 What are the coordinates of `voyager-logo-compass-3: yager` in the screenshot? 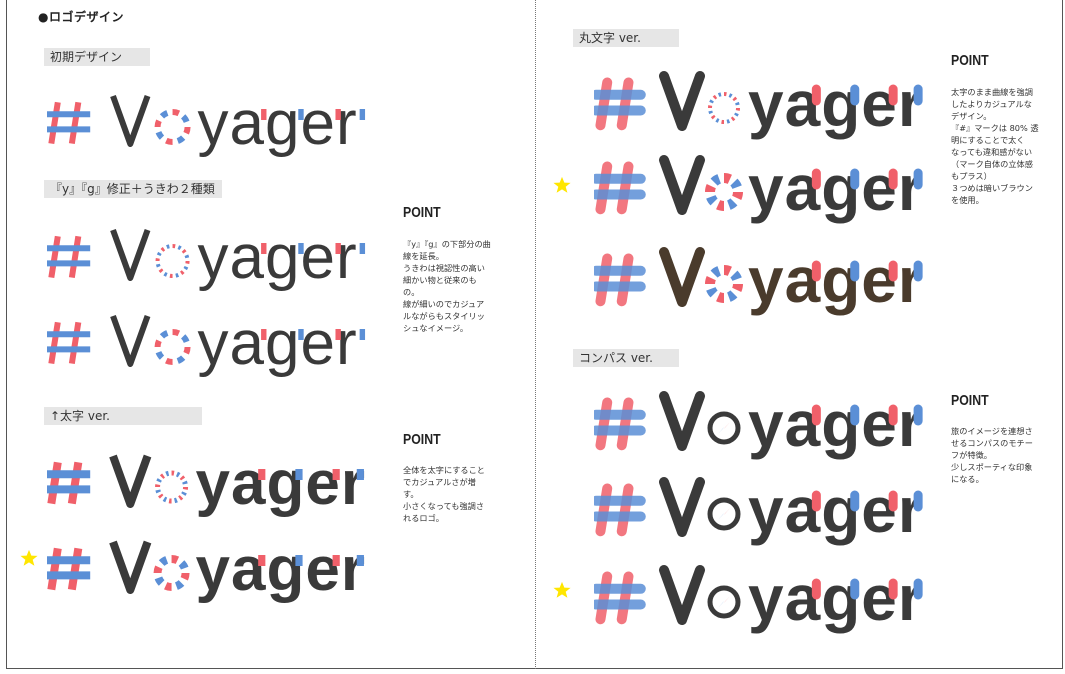 It's located at (762, 604).